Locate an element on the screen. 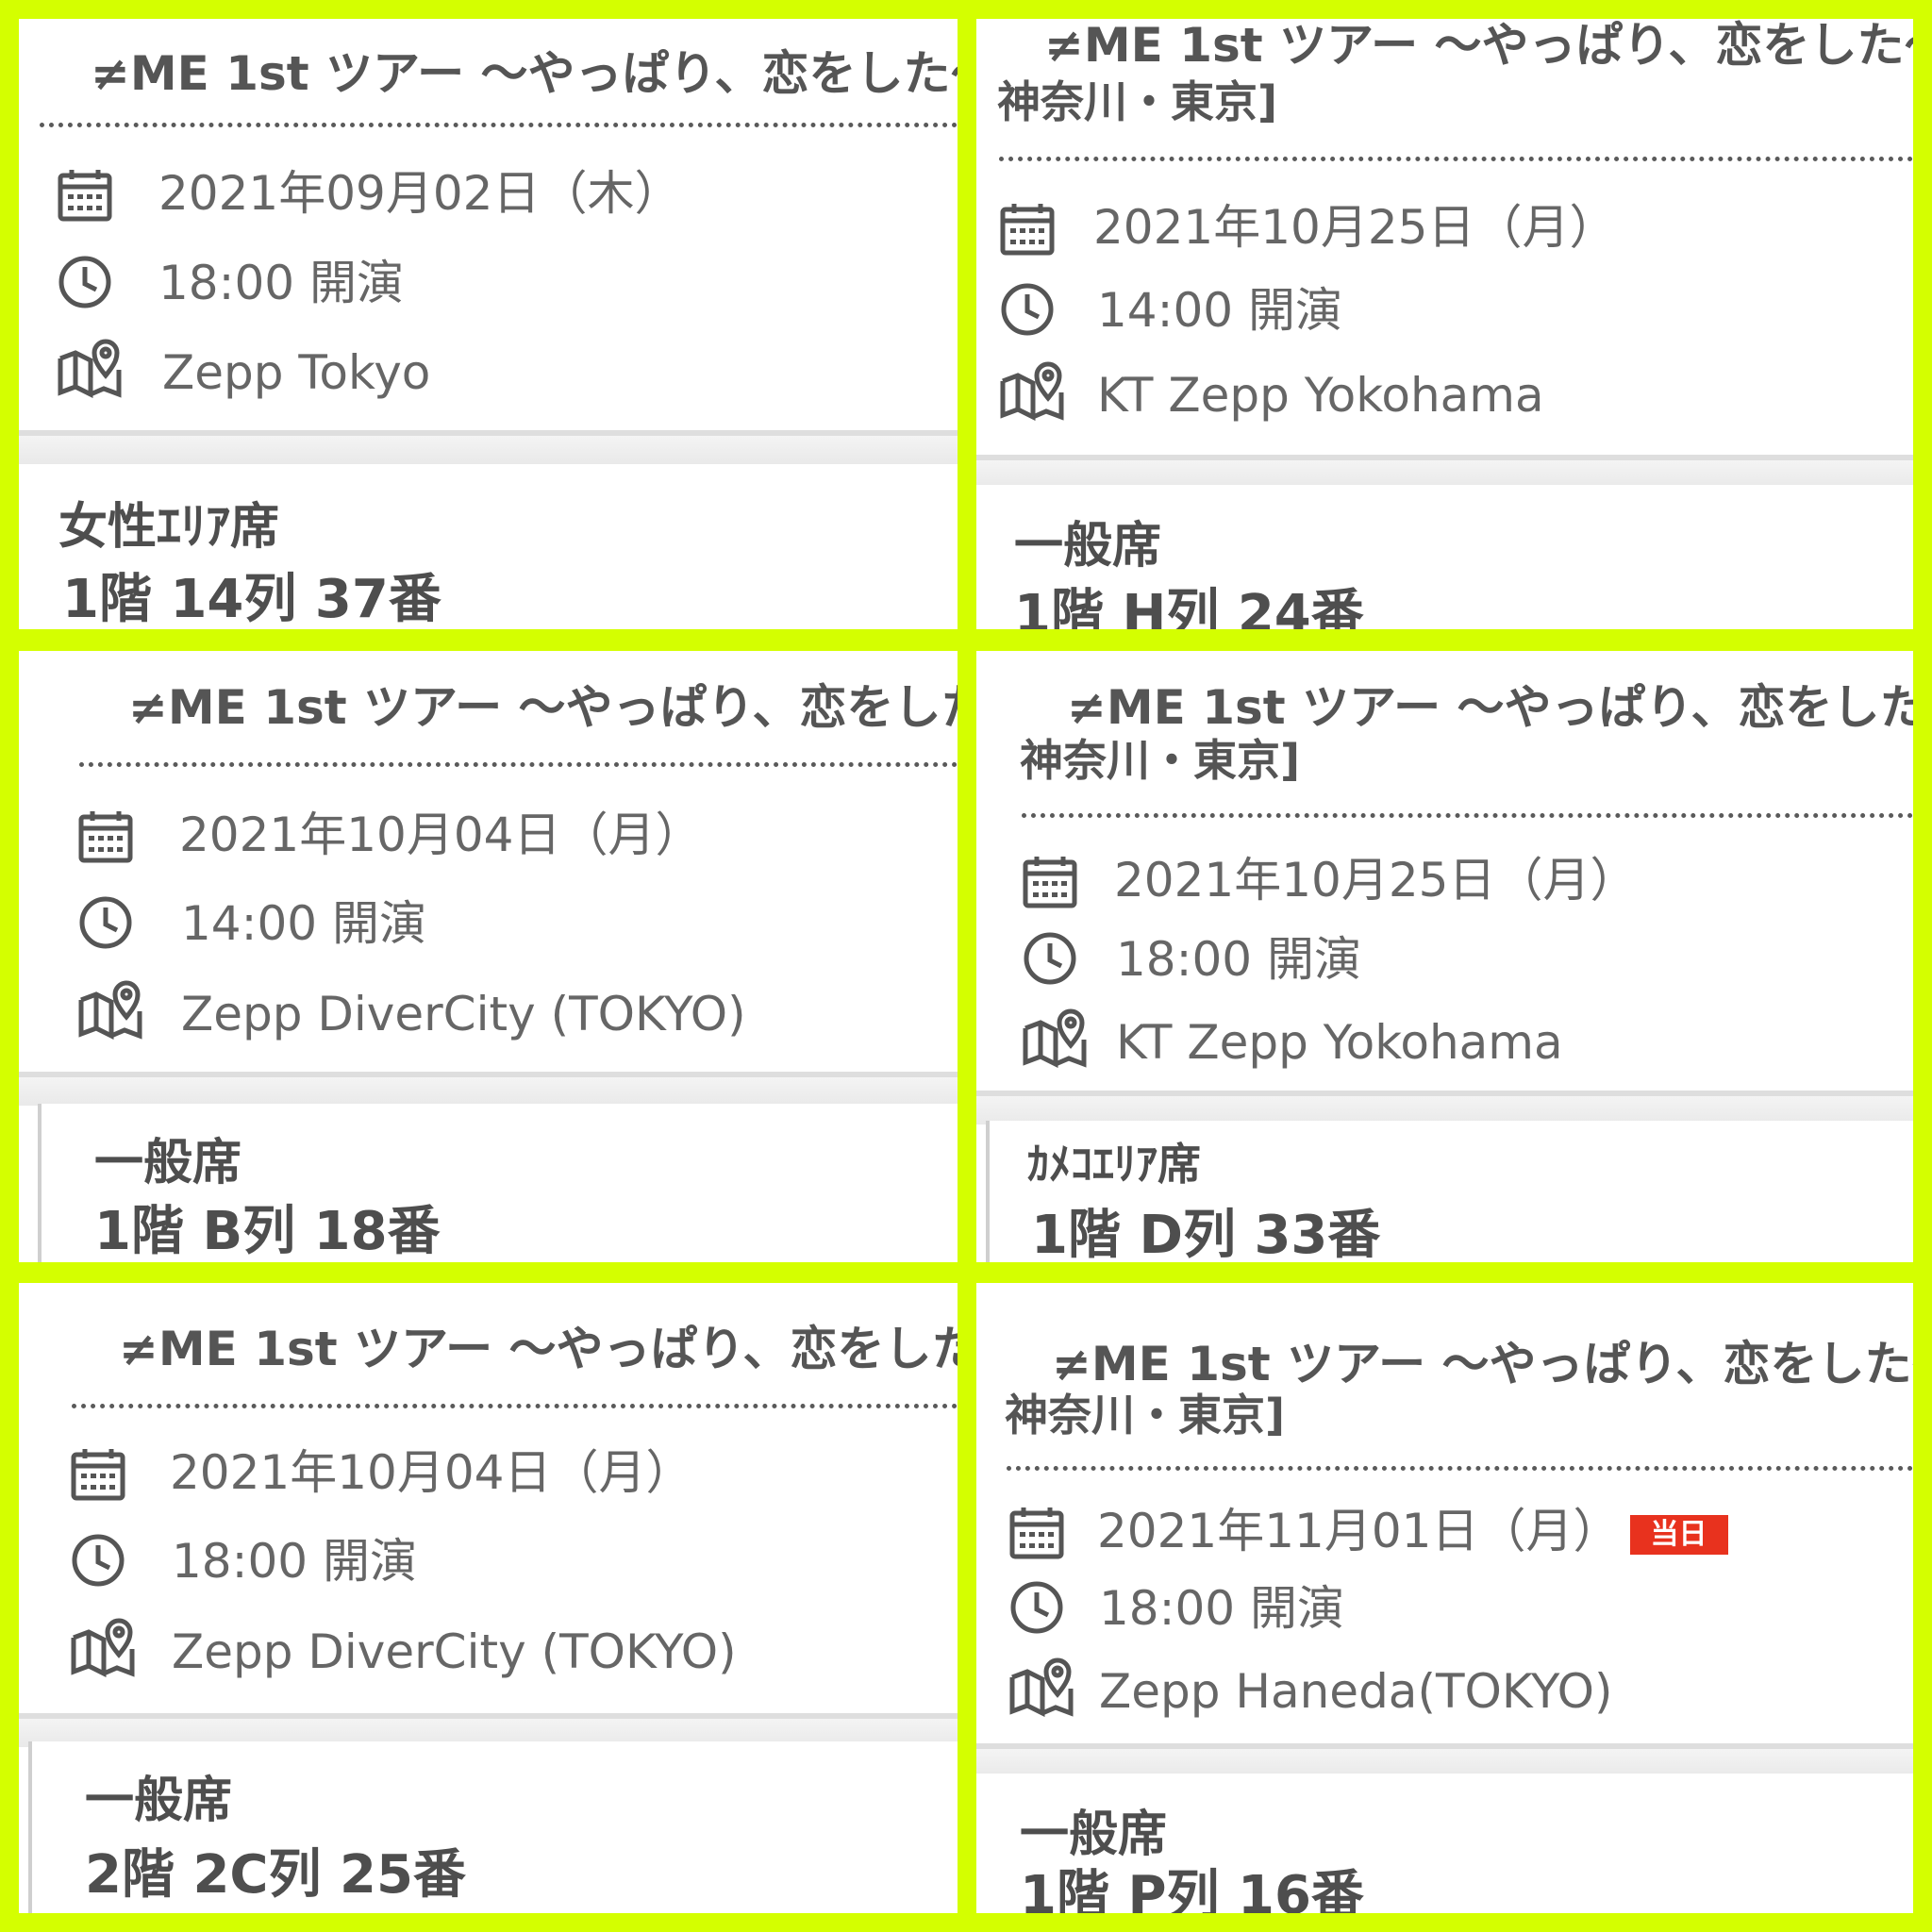 The image size is (1932, 1932). seat-number: 1階 P列 16番 is located at coordinates (1192, 1889).